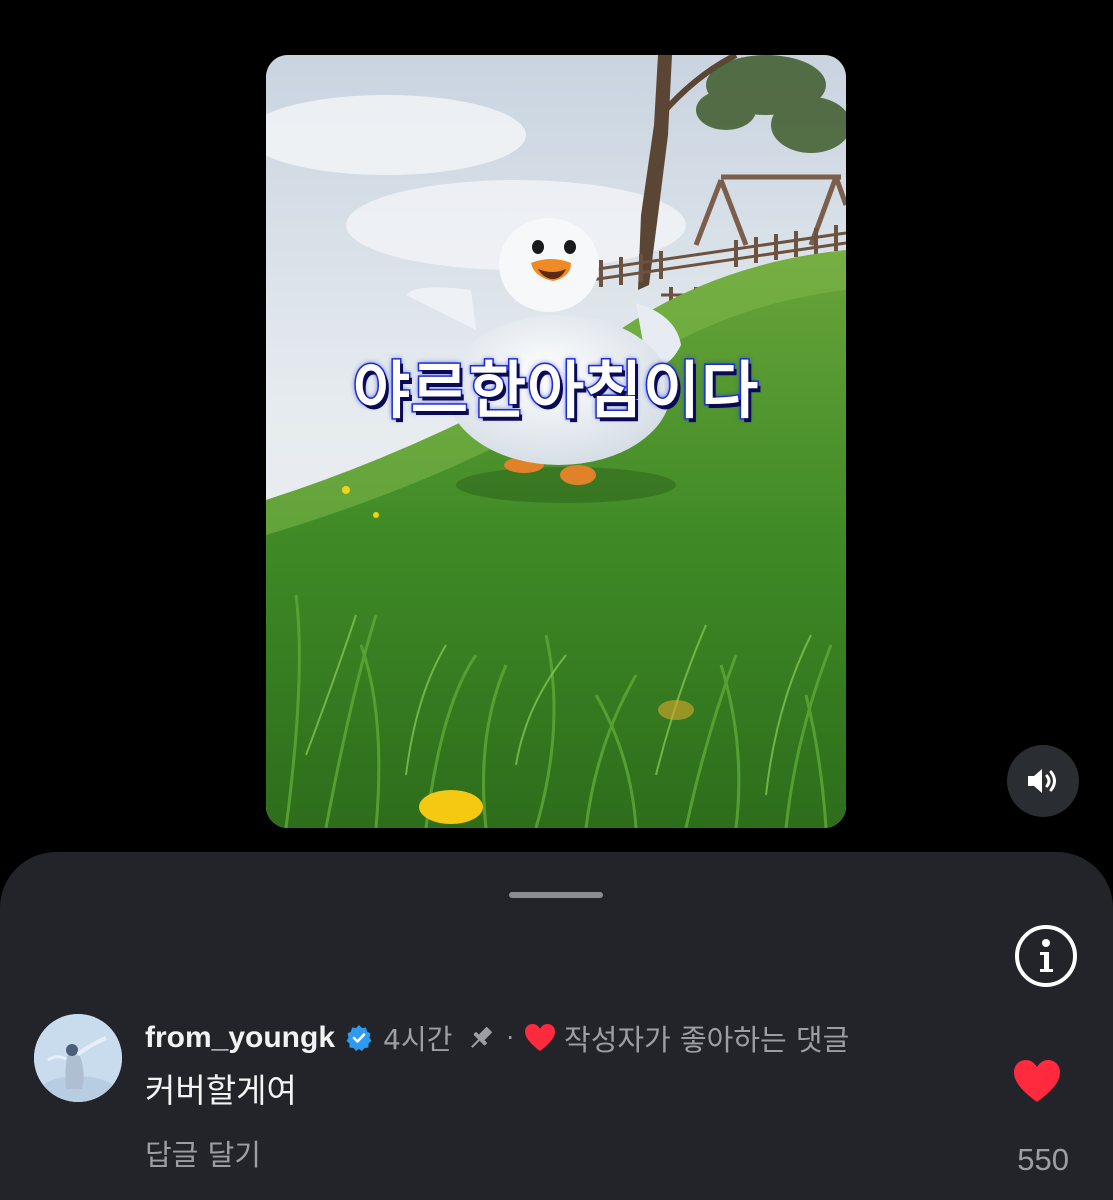 The width and height of the screenshot is (1113, 1200). Describe the element at coordinates (497, 1038) in the screenshot. I see `comment-meta: from_youngk 4시간 · 작성자가 좋아하는 댓글` at that location.